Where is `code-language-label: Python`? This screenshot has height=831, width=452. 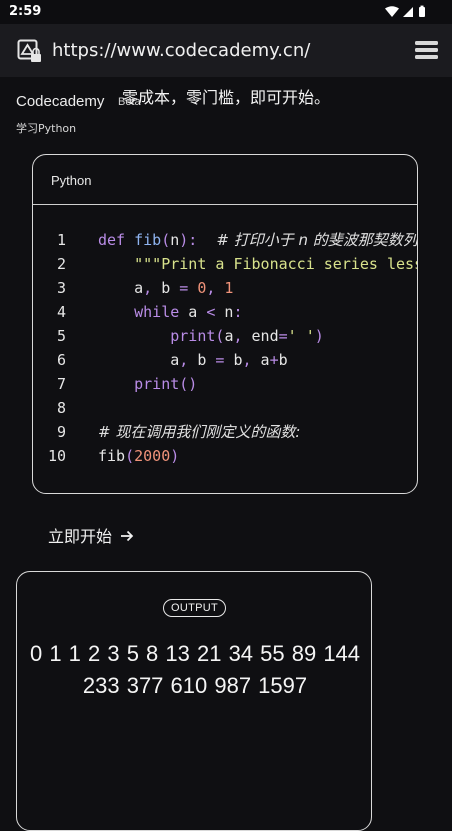
code-language-label: Python is located at coordinates (71, 180).